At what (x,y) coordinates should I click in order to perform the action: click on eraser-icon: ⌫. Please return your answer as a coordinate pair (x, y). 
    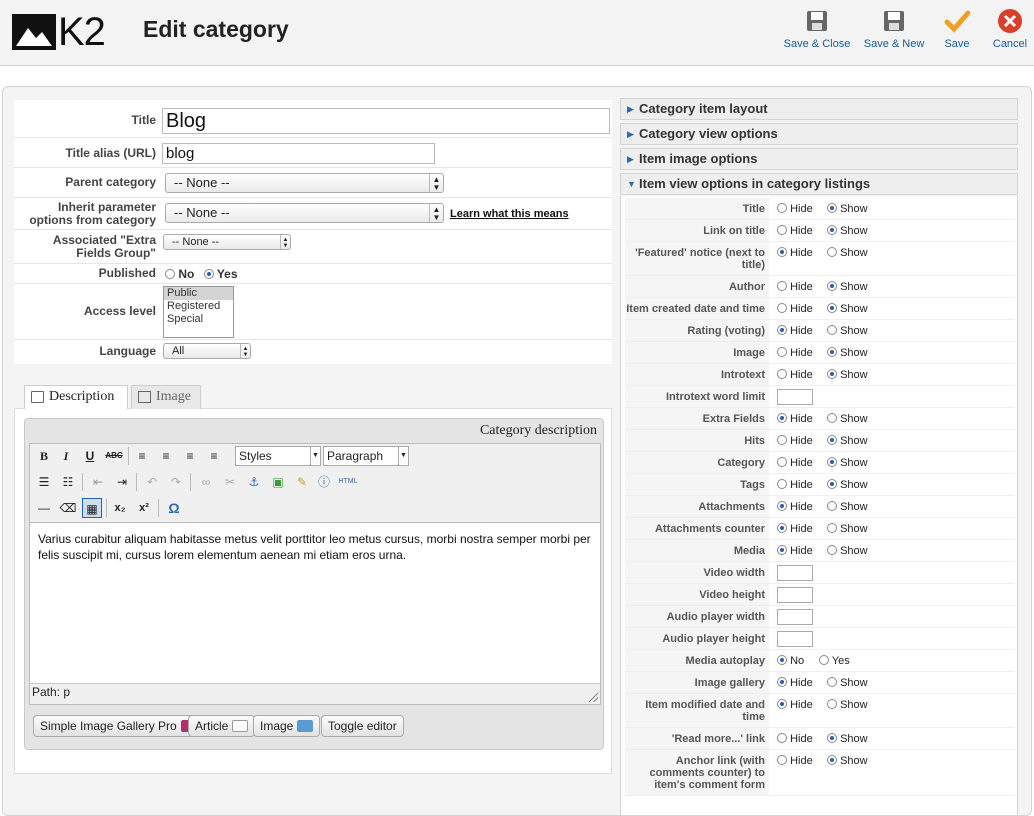
    Looking at the image, I should click on (68, 508).